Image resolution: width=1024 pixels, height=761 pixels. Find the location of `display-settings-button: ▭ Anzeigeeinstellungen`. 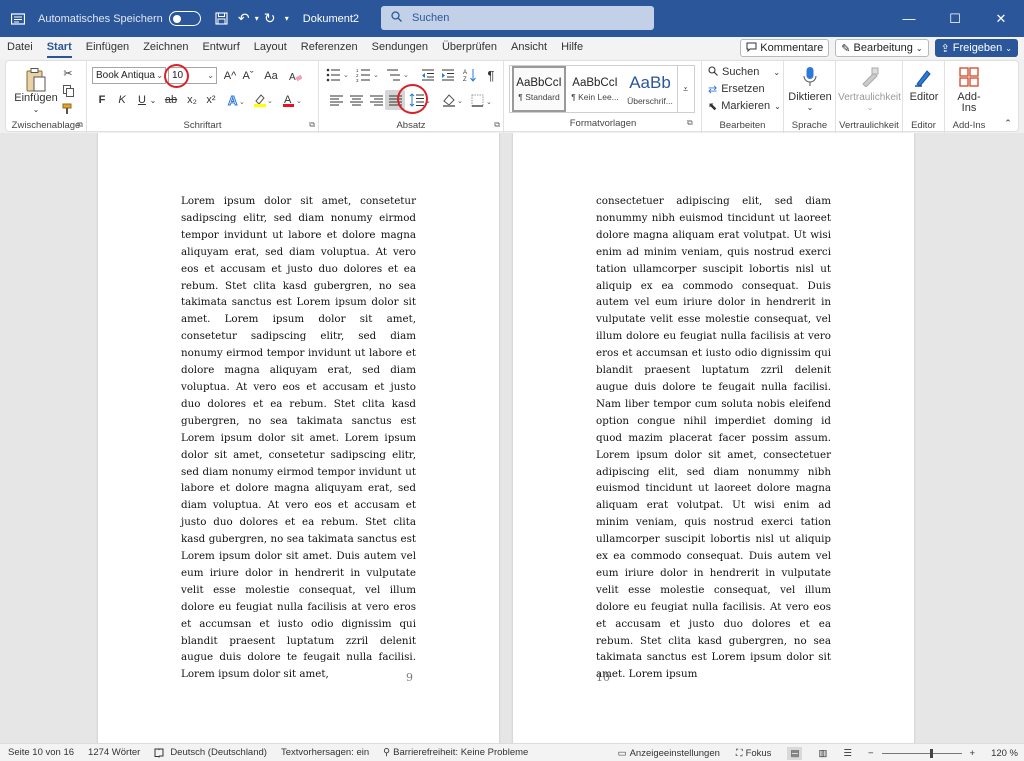

display-settings-button: ▭ Anzeigeeinstellungen is located at coordinates (669, 753).